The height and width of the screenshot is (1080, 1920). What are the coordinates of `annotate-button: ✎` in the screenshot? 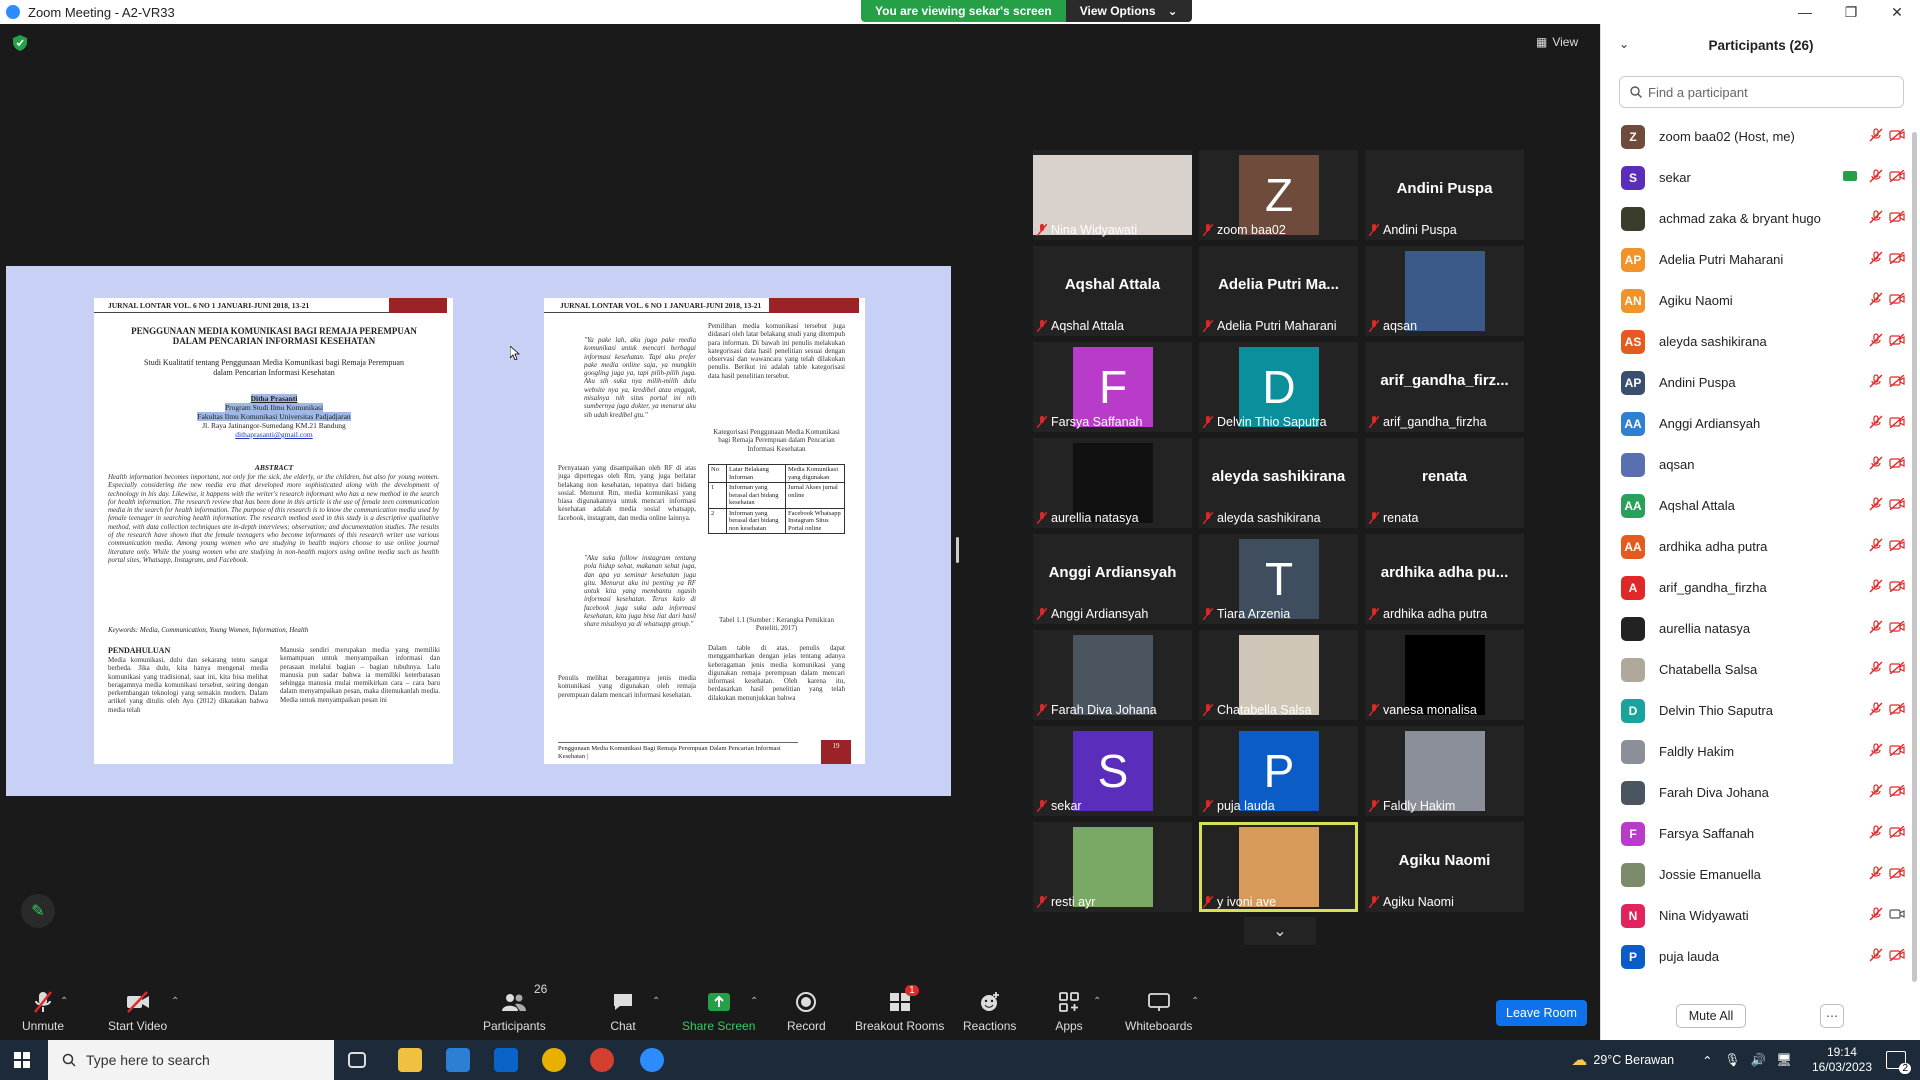 It's located at (38, 911).